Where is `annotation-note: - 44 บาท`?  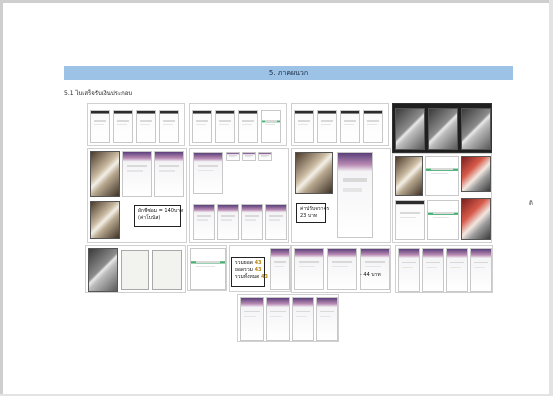 annotation-note: - 44 บาท is located at coordinates (370, 275).